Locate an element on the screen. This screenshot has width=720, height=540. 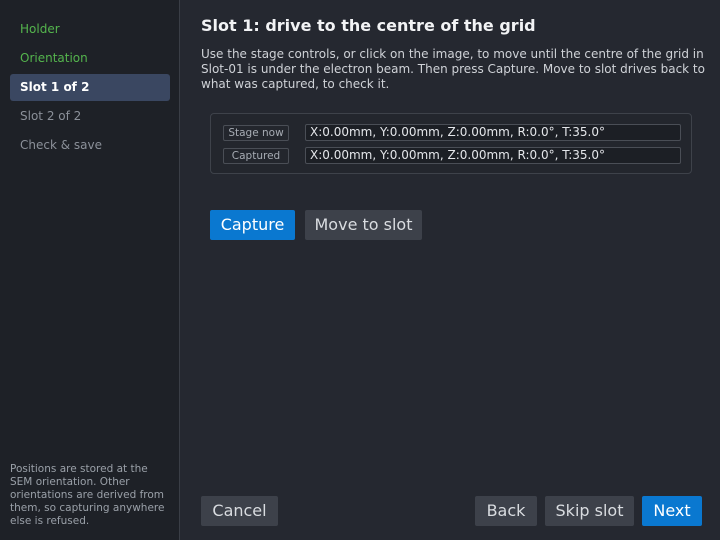
step-holder: Holder is located at coordinates (90, 29).